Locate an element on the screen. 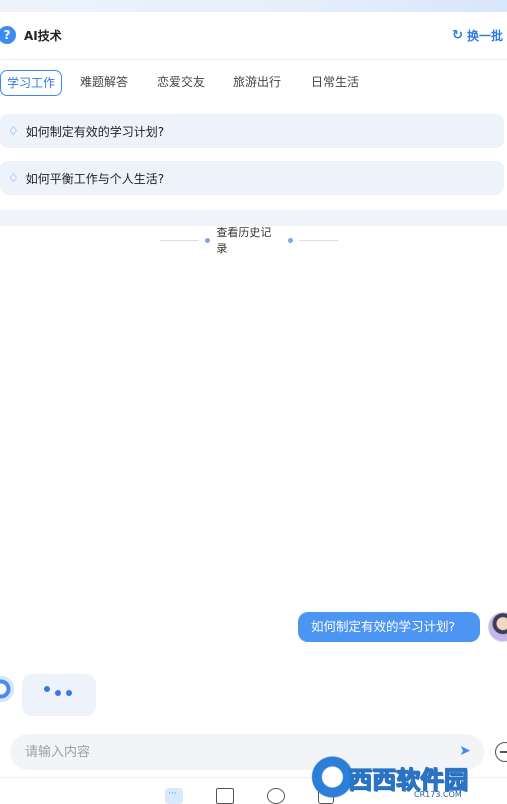  user-message-bubble: 如何制定有效的学习计划? is located at coordinates (389, 627).